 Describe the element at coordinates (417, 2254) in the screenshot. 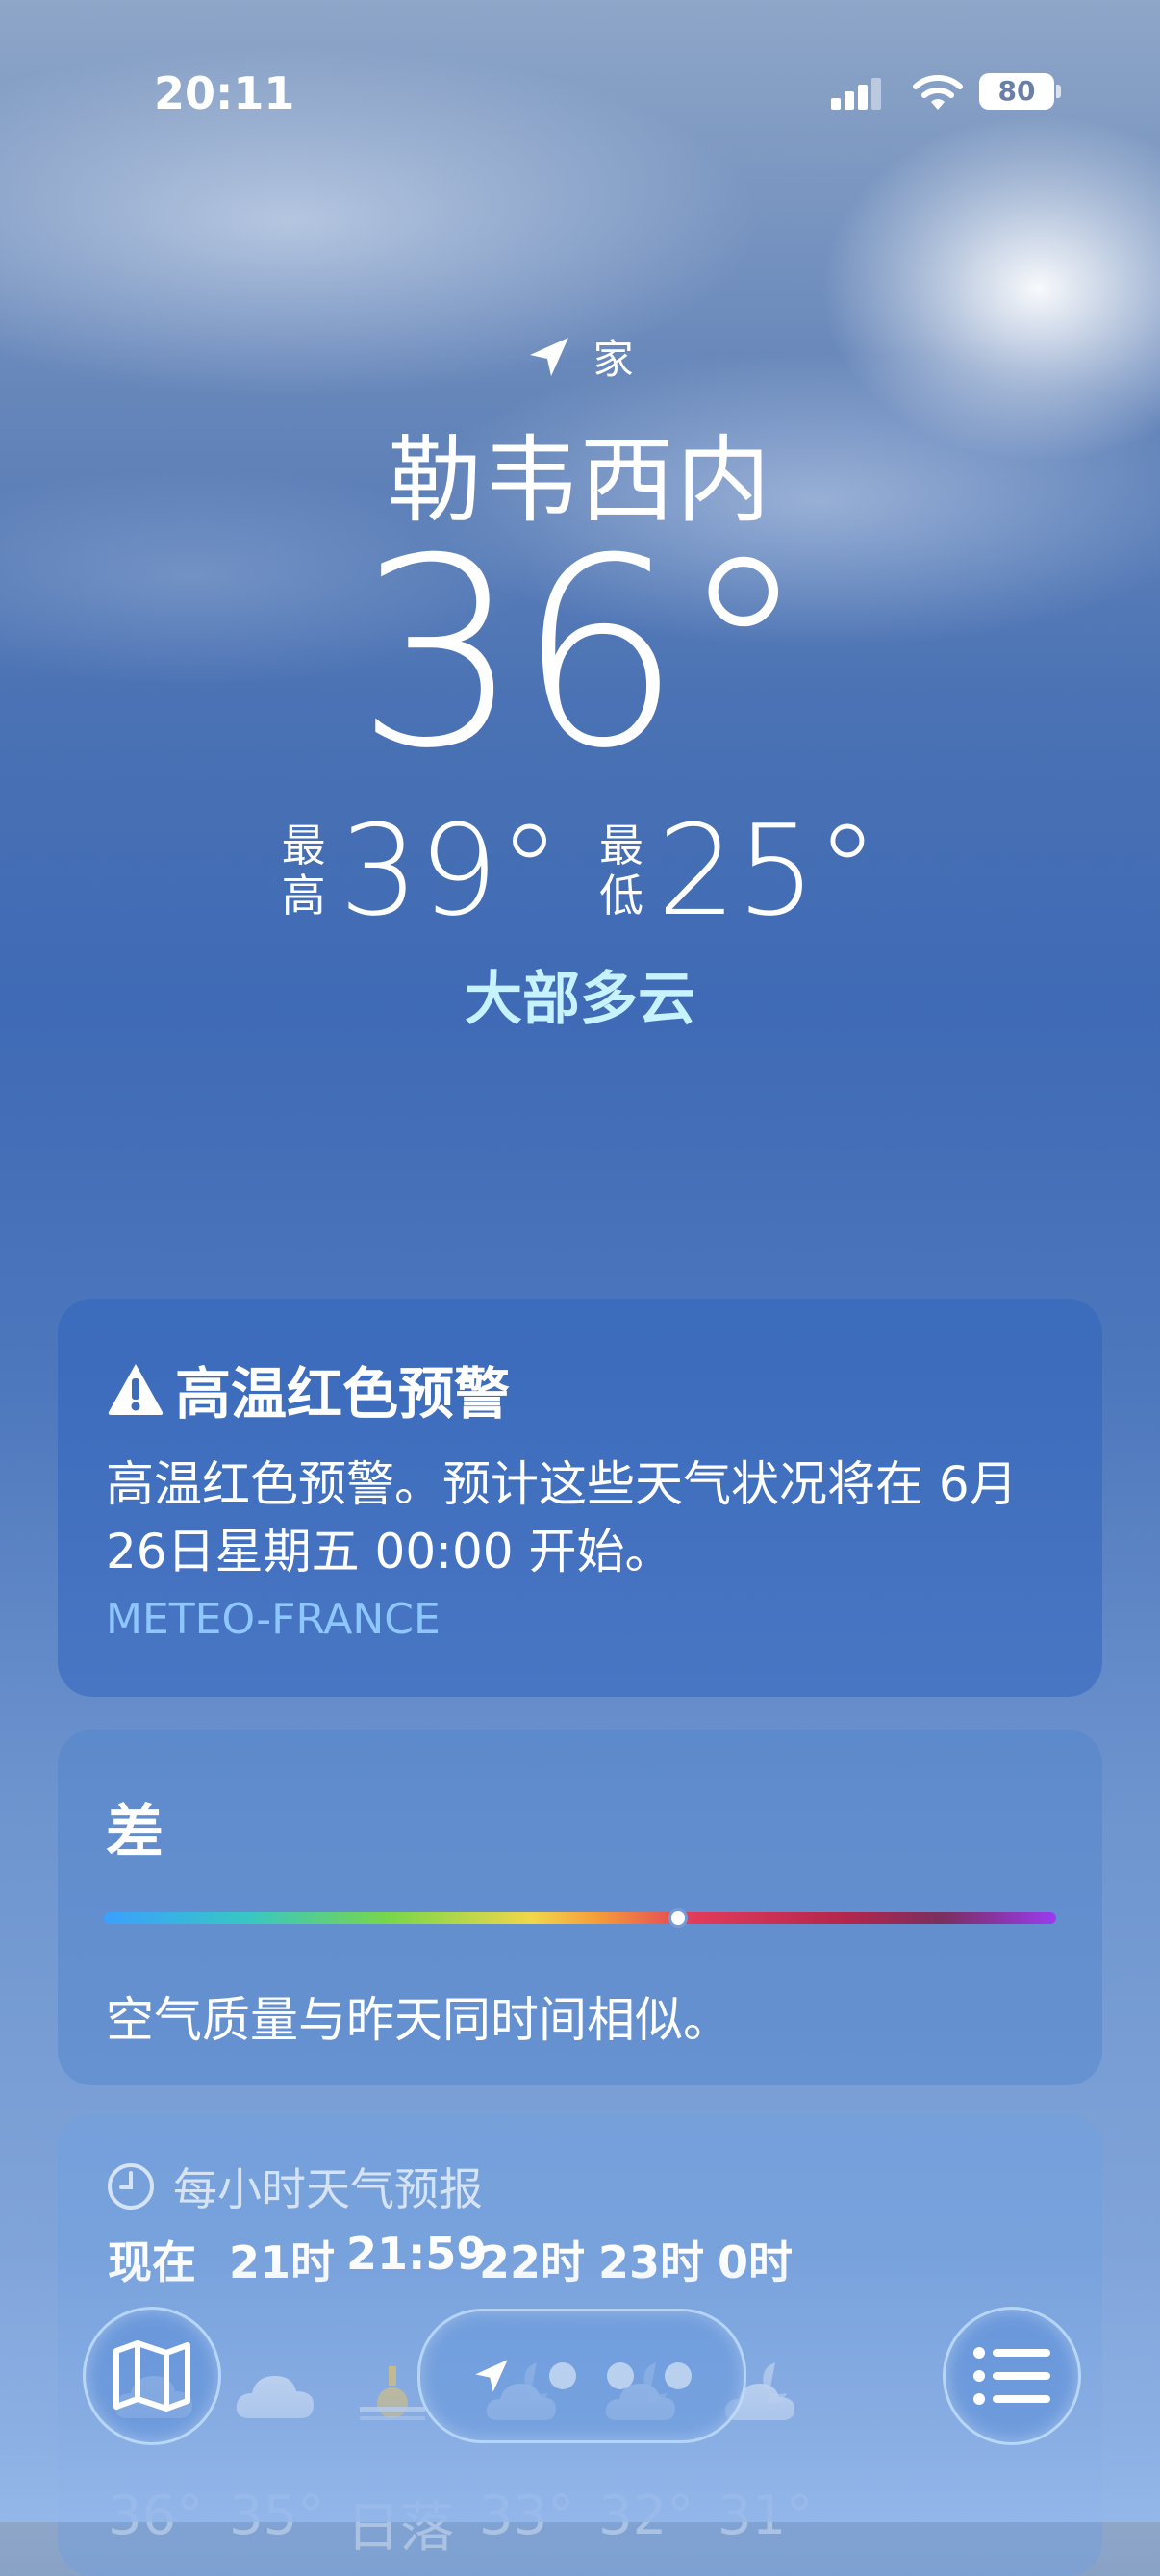

I see `hourly-time: 21:59` at that location.